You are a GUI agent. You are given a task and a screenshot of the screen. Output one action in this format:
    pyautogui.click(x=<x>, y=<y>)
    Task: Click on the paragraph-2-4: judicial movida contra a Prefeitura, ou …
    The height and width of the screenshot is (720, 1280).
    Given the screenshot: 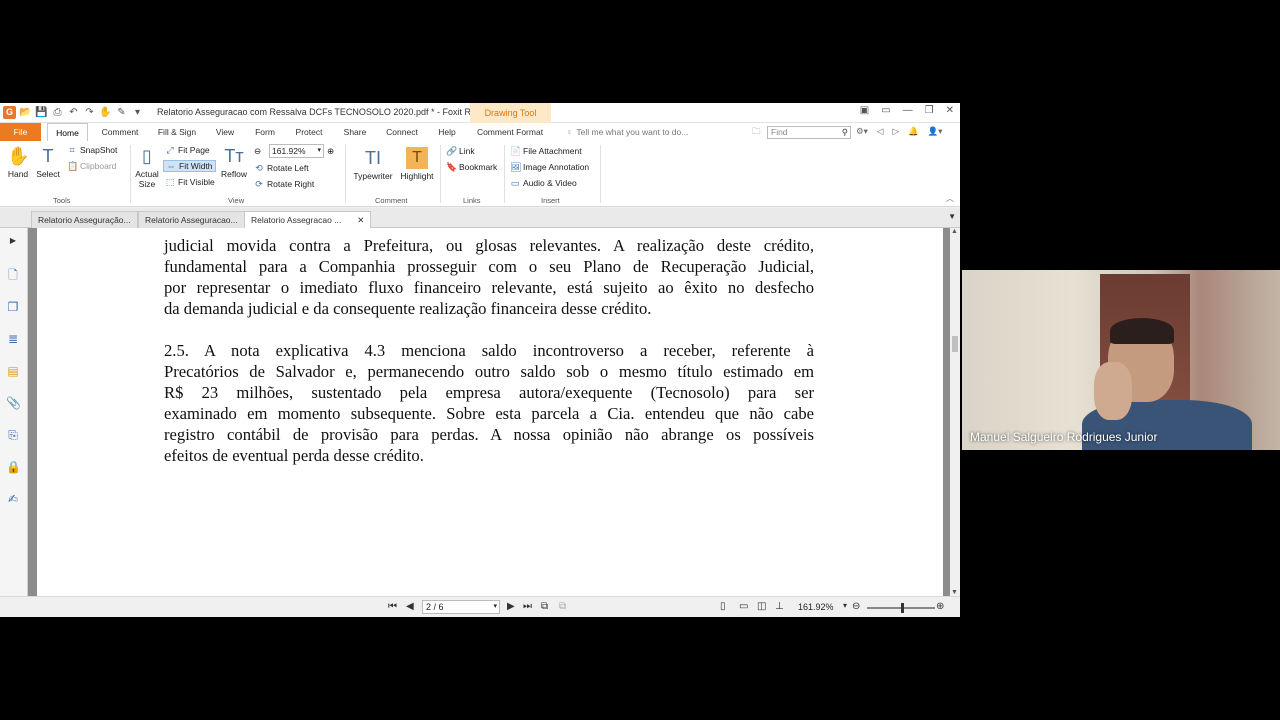 What is the action you would take?
    pyautogui.click(x=489, y=277)
    